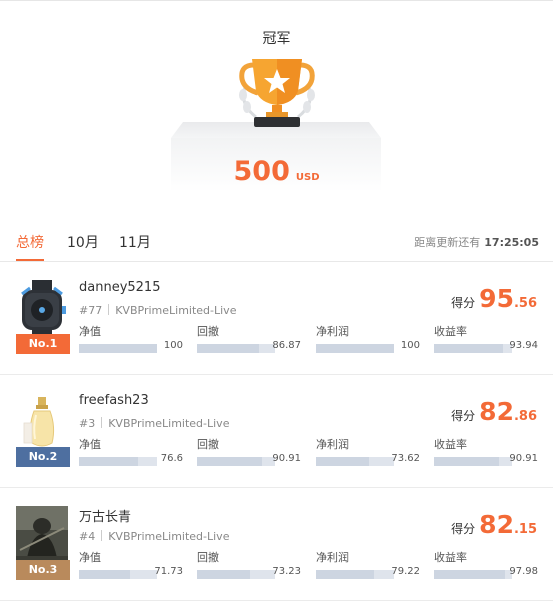  I want to click on score: 得分 95.56, so click(494, 298).